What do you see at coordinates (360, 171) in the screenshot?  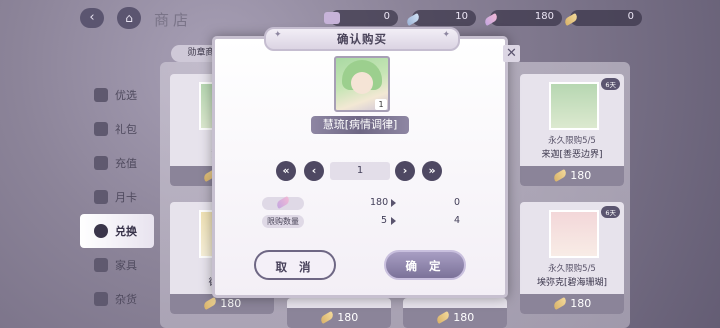 I see `quantity-input: 1` at bounding box center [360, 171].